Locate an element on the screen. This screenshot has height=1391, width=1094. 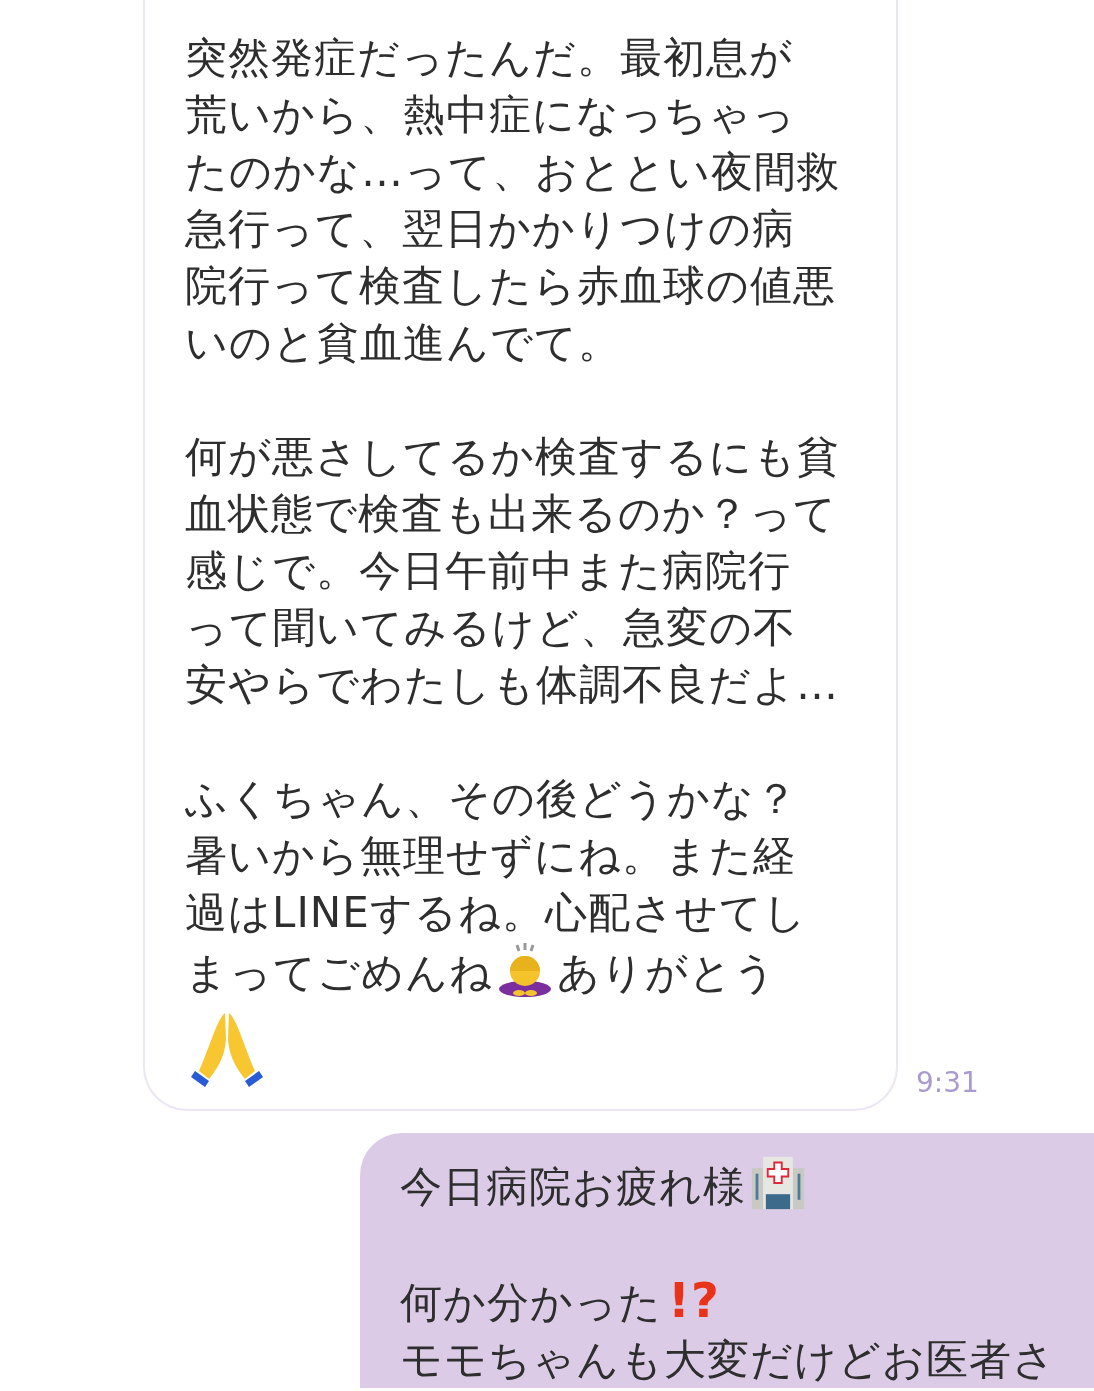
message-text: 荒いから、熱中症になっちゃっ is located at coordinates (490, 114).